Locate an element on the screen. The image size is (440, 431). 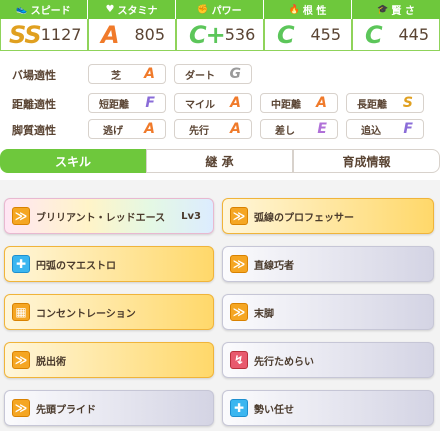
skill-item: ≫ 弧線のプロフェッサー is located at coordinates (328, 216).